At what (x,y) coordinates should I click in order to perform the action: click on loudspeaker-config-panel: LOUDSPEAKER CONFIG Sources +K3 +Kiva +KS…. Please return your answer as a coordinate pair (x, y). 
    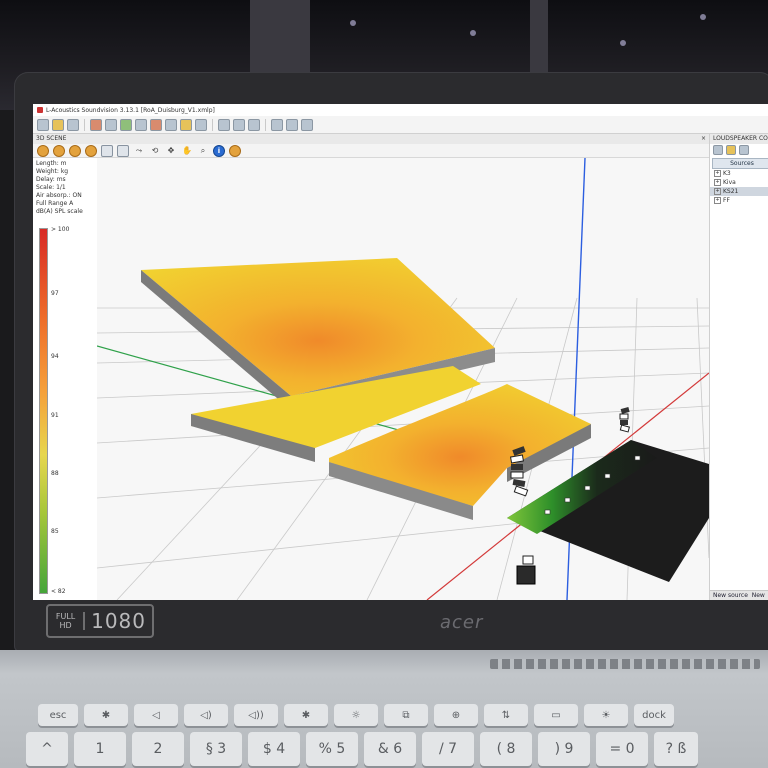
    Looking at the image, I should click on (738, 367).